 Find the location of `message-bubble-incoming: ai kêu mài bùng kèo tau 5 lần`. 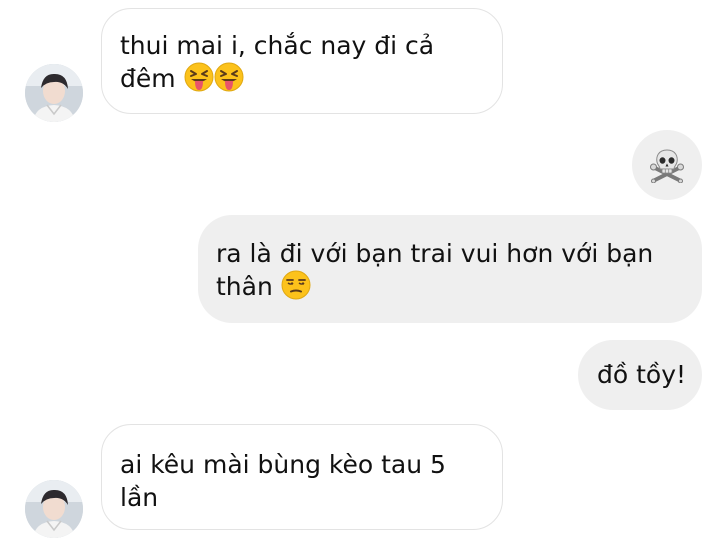

message-bubble-incoming: ai kêu mài bùng kèo tau 5 lần is located at coordinates (302, 477).